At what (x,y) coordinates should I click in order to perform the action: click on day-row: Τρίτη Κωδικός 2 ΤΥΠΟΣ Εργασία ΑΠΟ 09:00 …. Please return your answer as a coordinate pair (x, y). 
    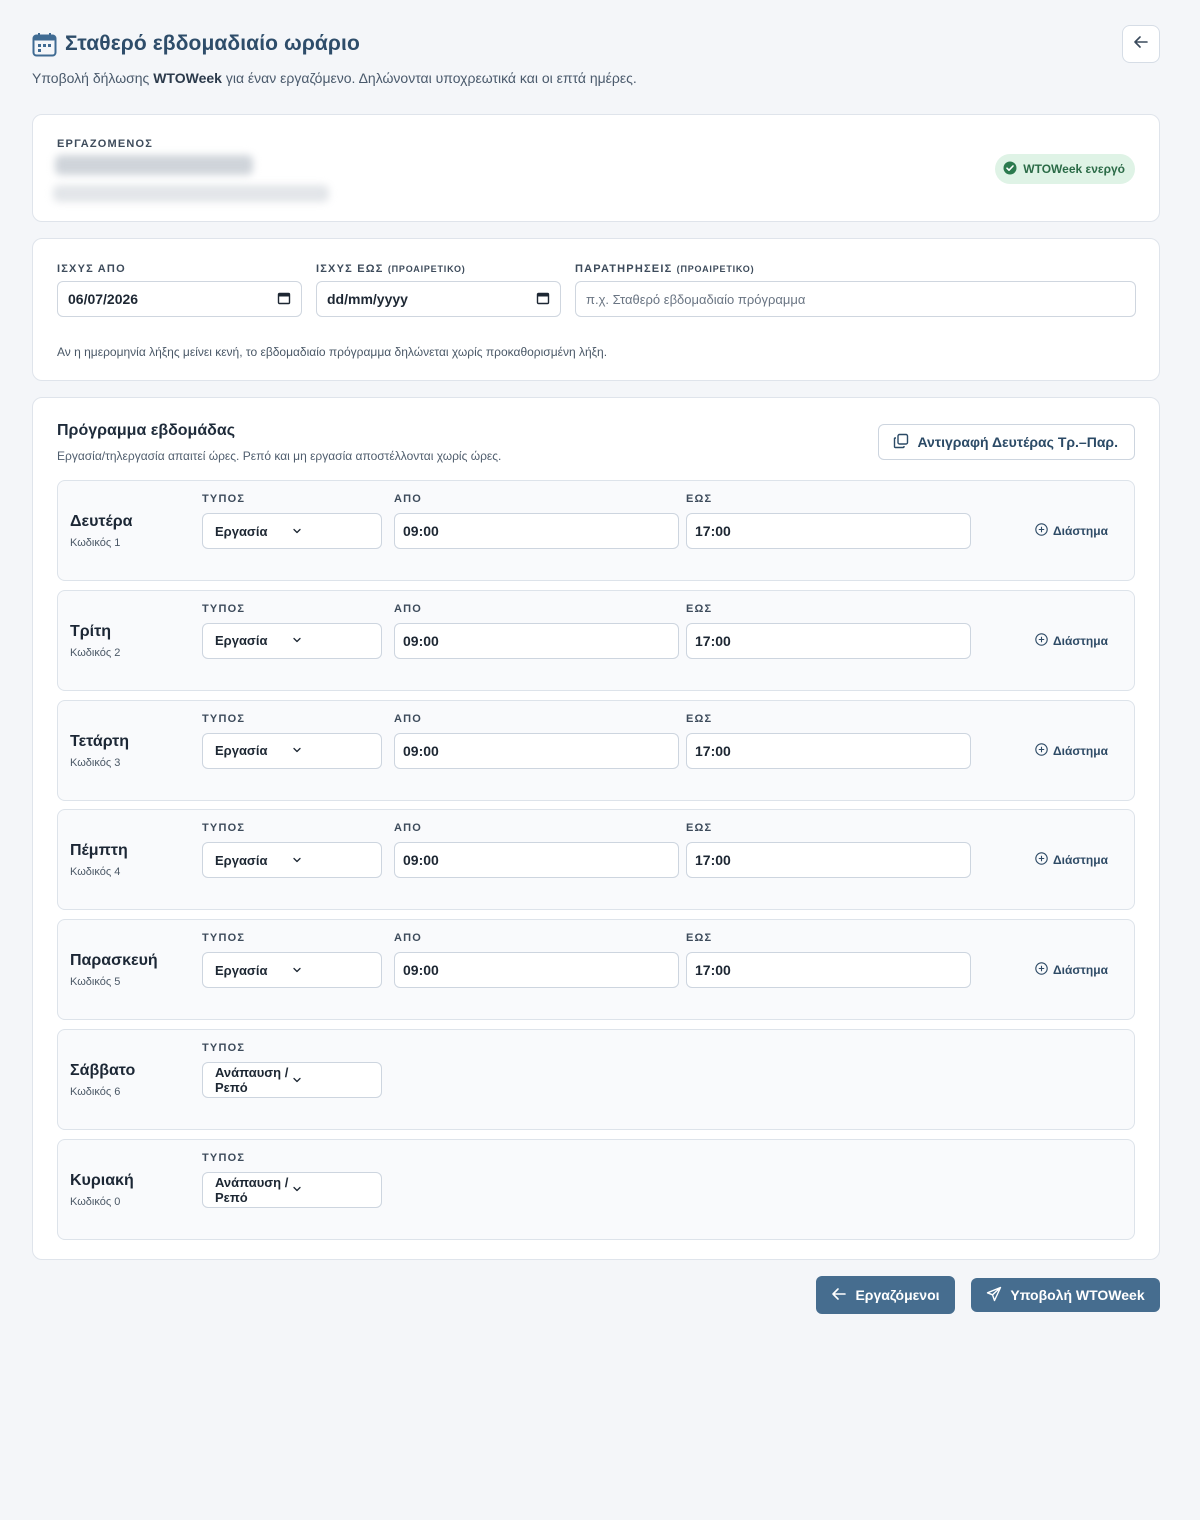
    Looking at the image, I should click on (596, 640).